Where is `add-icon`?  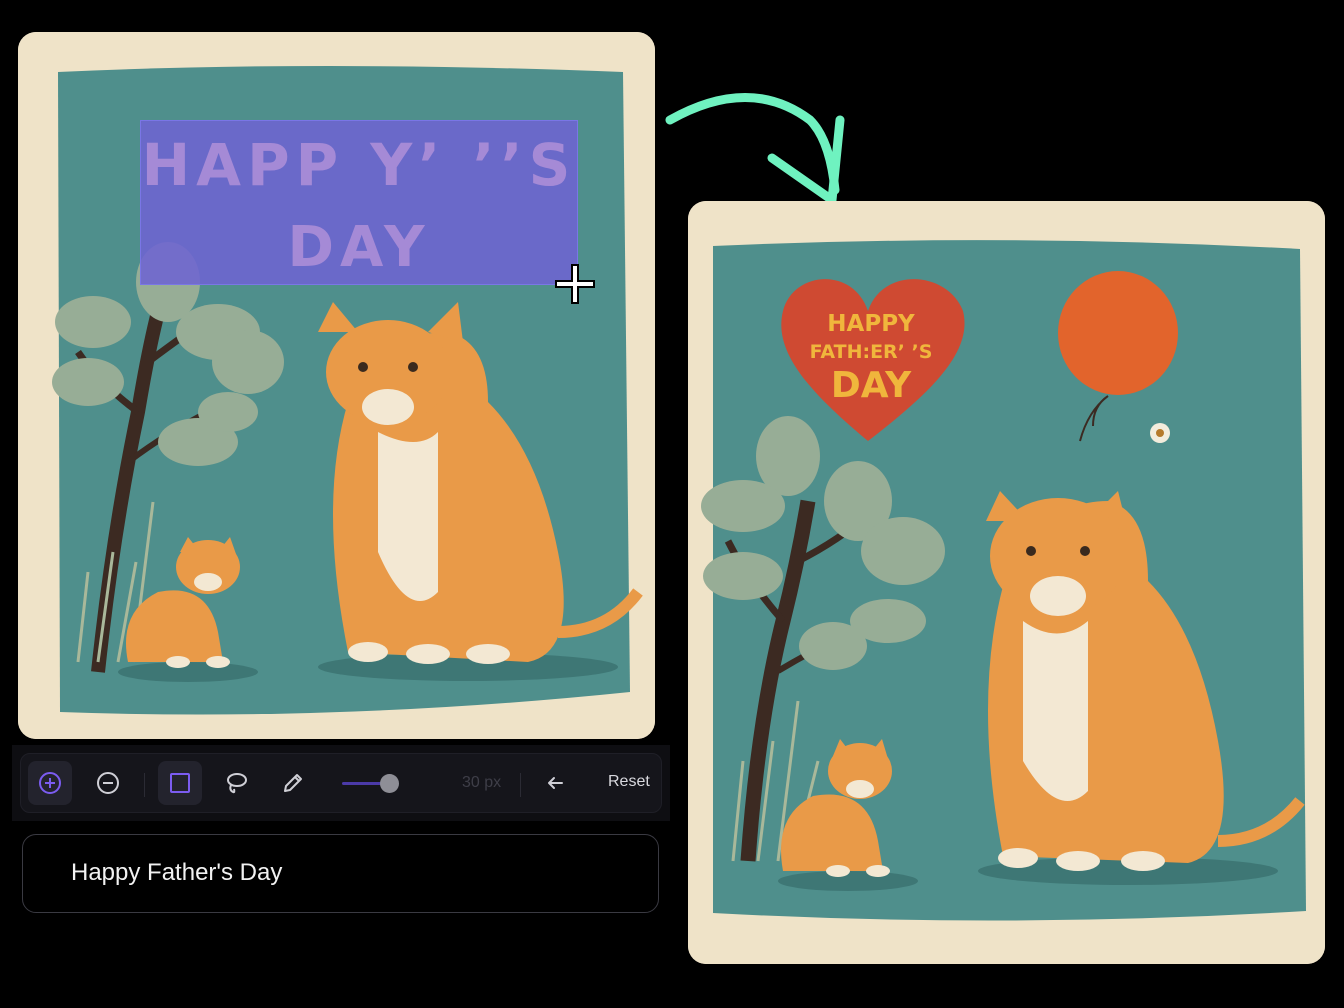 add-icon is located at coordinates (50, 783).